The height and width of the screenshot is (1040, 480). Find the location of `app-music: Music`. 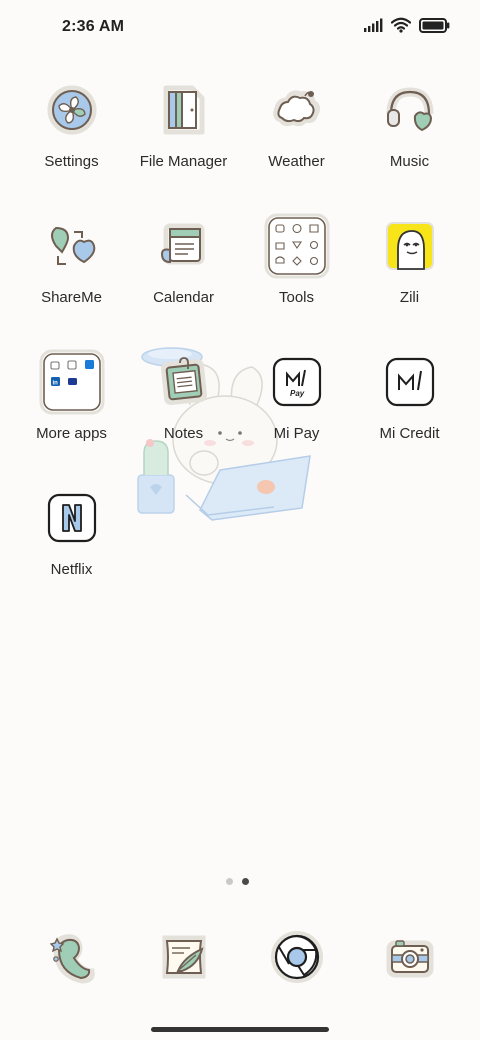

app-music: Music is located at coordinates (409, 135).